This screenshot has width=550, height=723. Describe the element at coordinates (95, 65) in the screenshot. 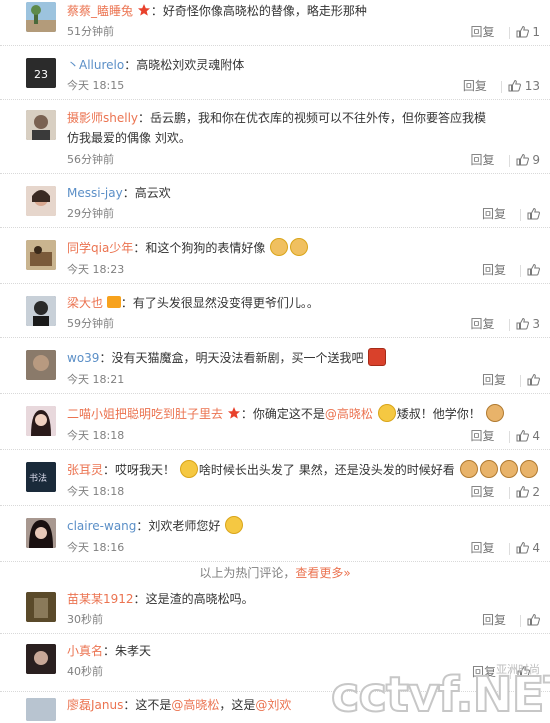

I see `comment-username: 丶Allurelo` at that location.